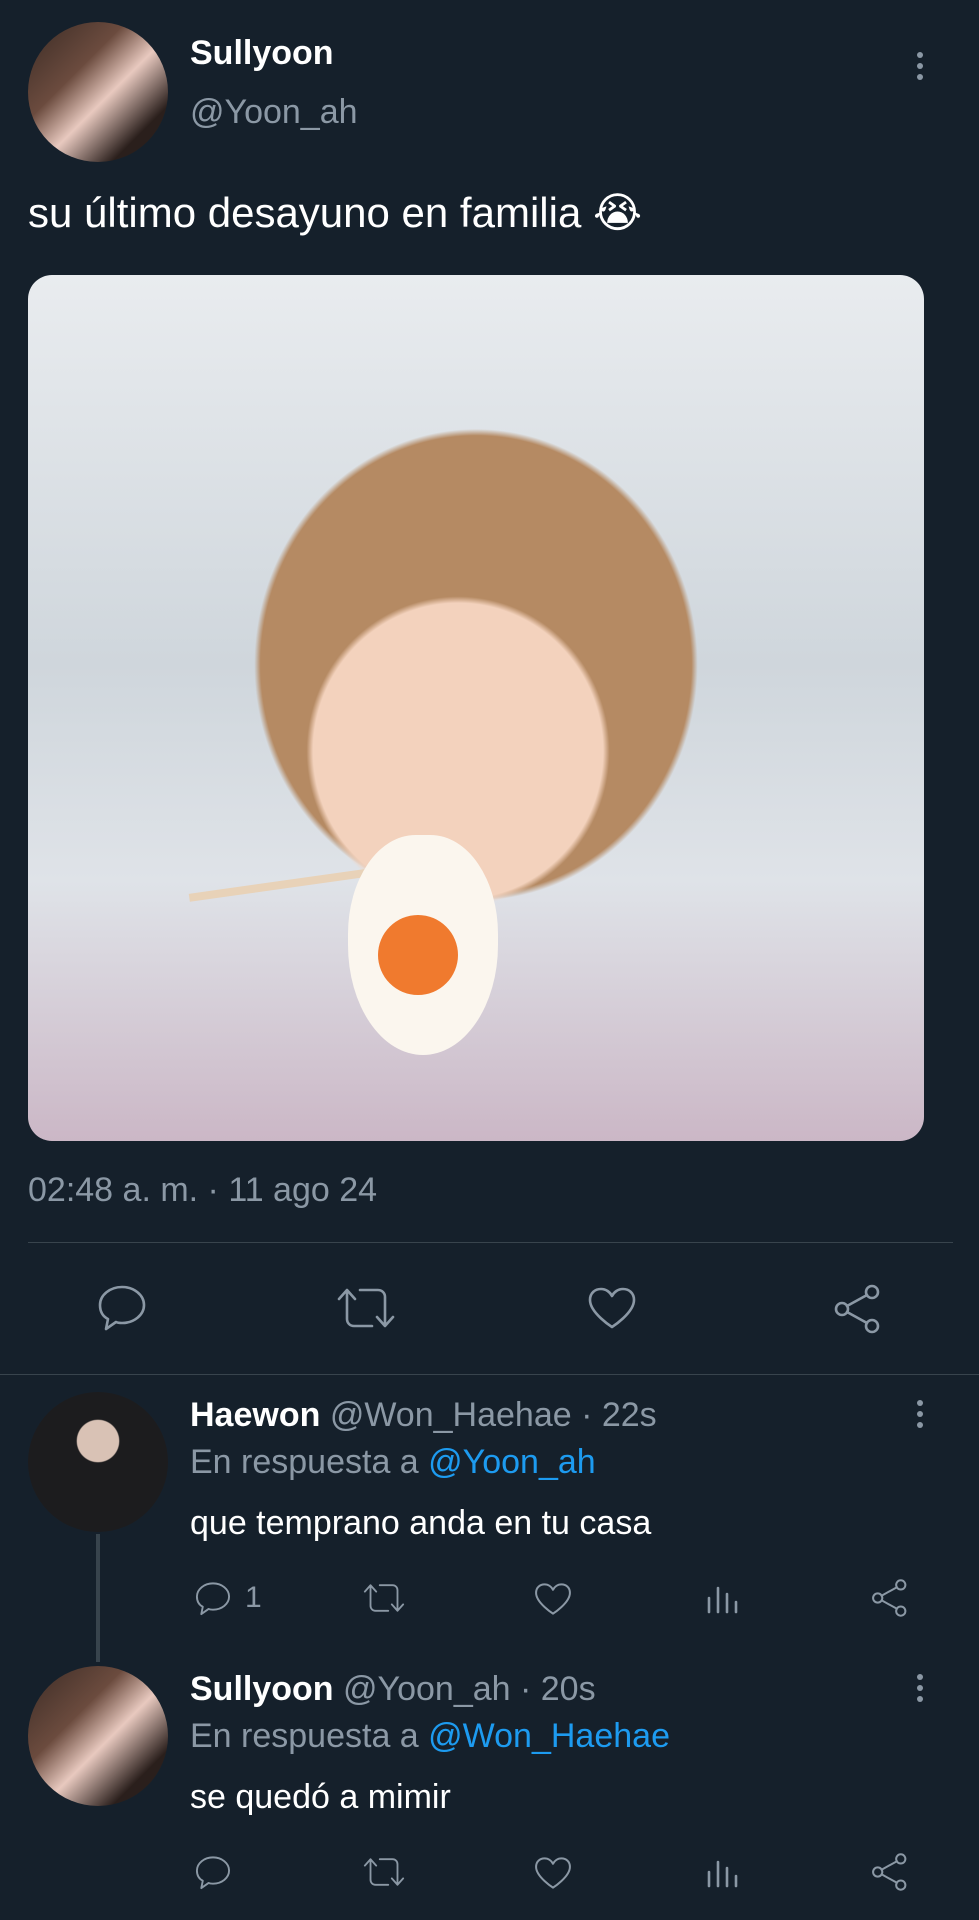 The height and width of the screenshot is (1920, 979). What do you see at coordinates (262, 1689) in the screenshot?
I see `reply-author-name: Sullyoon` at bounding box center [262, 1689].